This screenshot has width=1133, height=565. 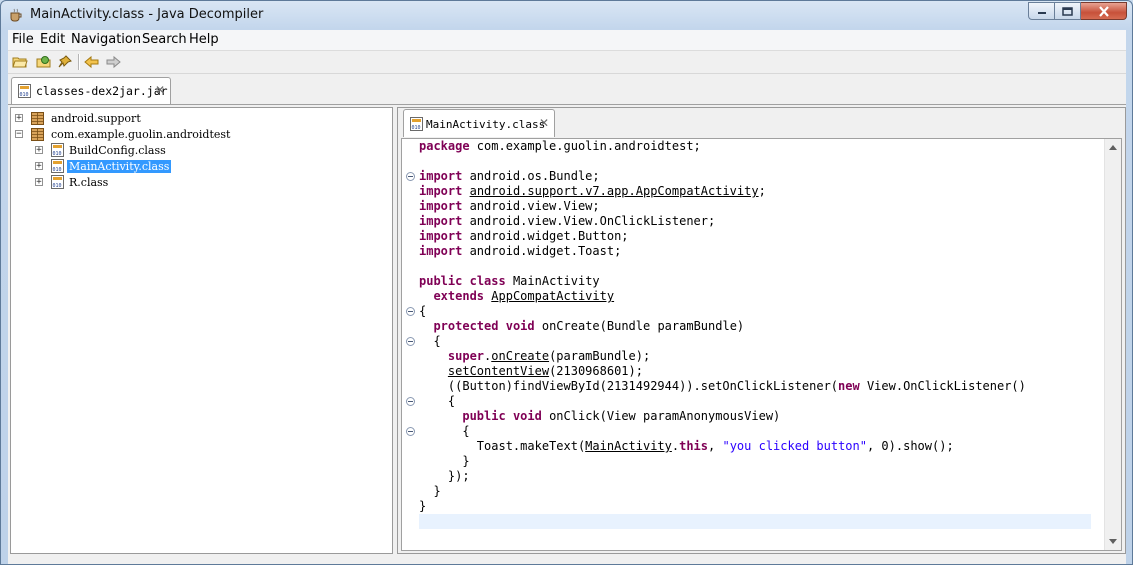 I want to click on keyword-token: public, so click(x=441, y=281).